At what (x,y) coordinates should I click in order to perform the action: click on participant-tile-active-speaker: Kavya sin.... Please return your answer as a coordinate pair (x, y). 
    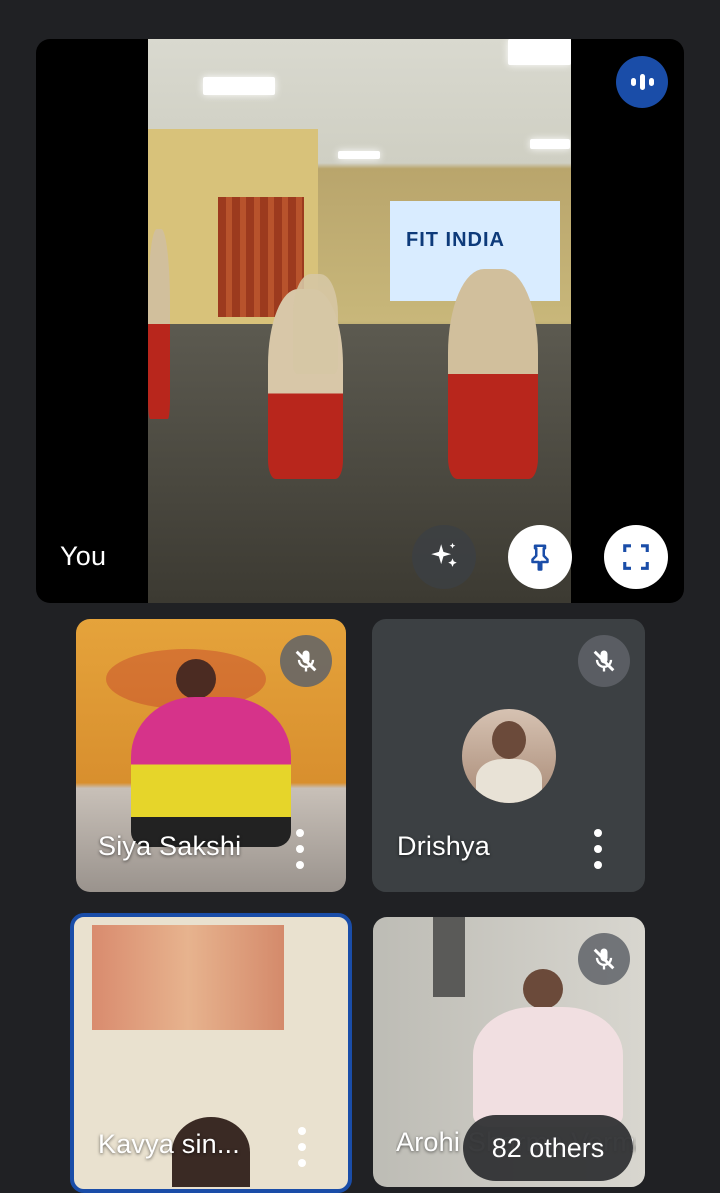
    Looking at the image, I should click on (211, 1053).